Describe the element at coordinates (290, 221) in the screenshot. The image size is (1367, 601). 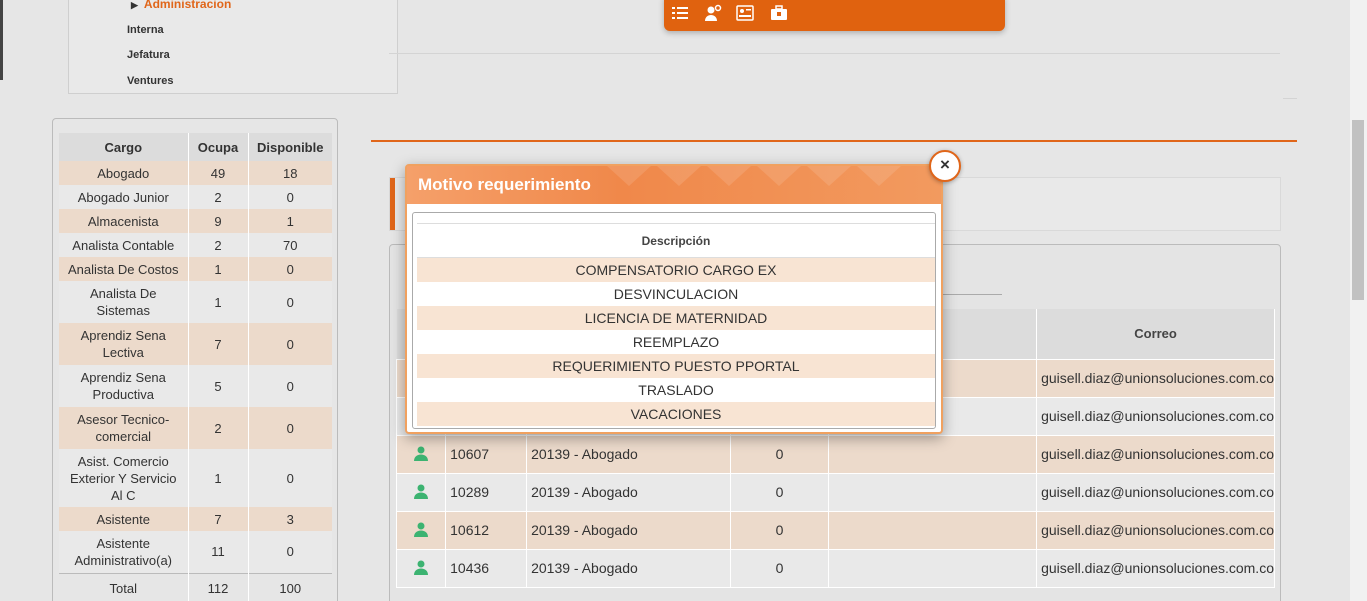
I see `cargo-cell-disponible: 1` at that location.